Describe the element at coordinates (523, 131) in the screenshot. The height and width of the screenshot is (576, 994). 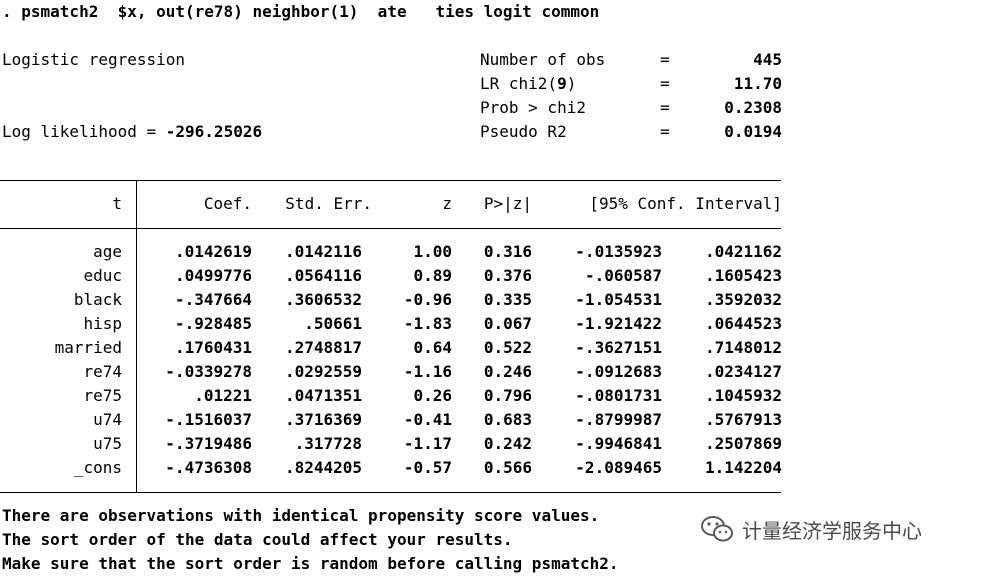
I see `stat-label: Pseudo R2` at that location.